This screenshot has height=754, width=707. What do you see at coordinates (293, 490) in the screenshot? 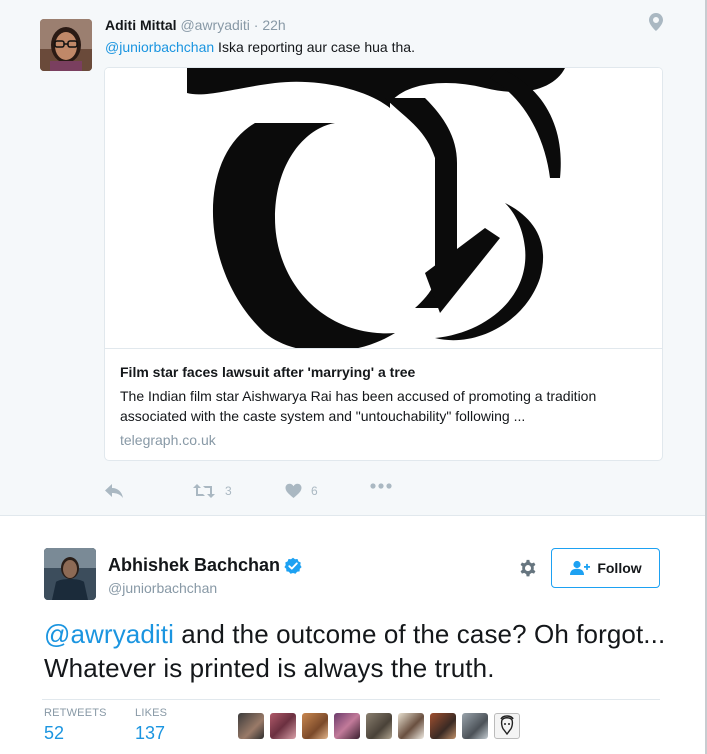
I see `heart-icon` at bounding box center [293, 490].